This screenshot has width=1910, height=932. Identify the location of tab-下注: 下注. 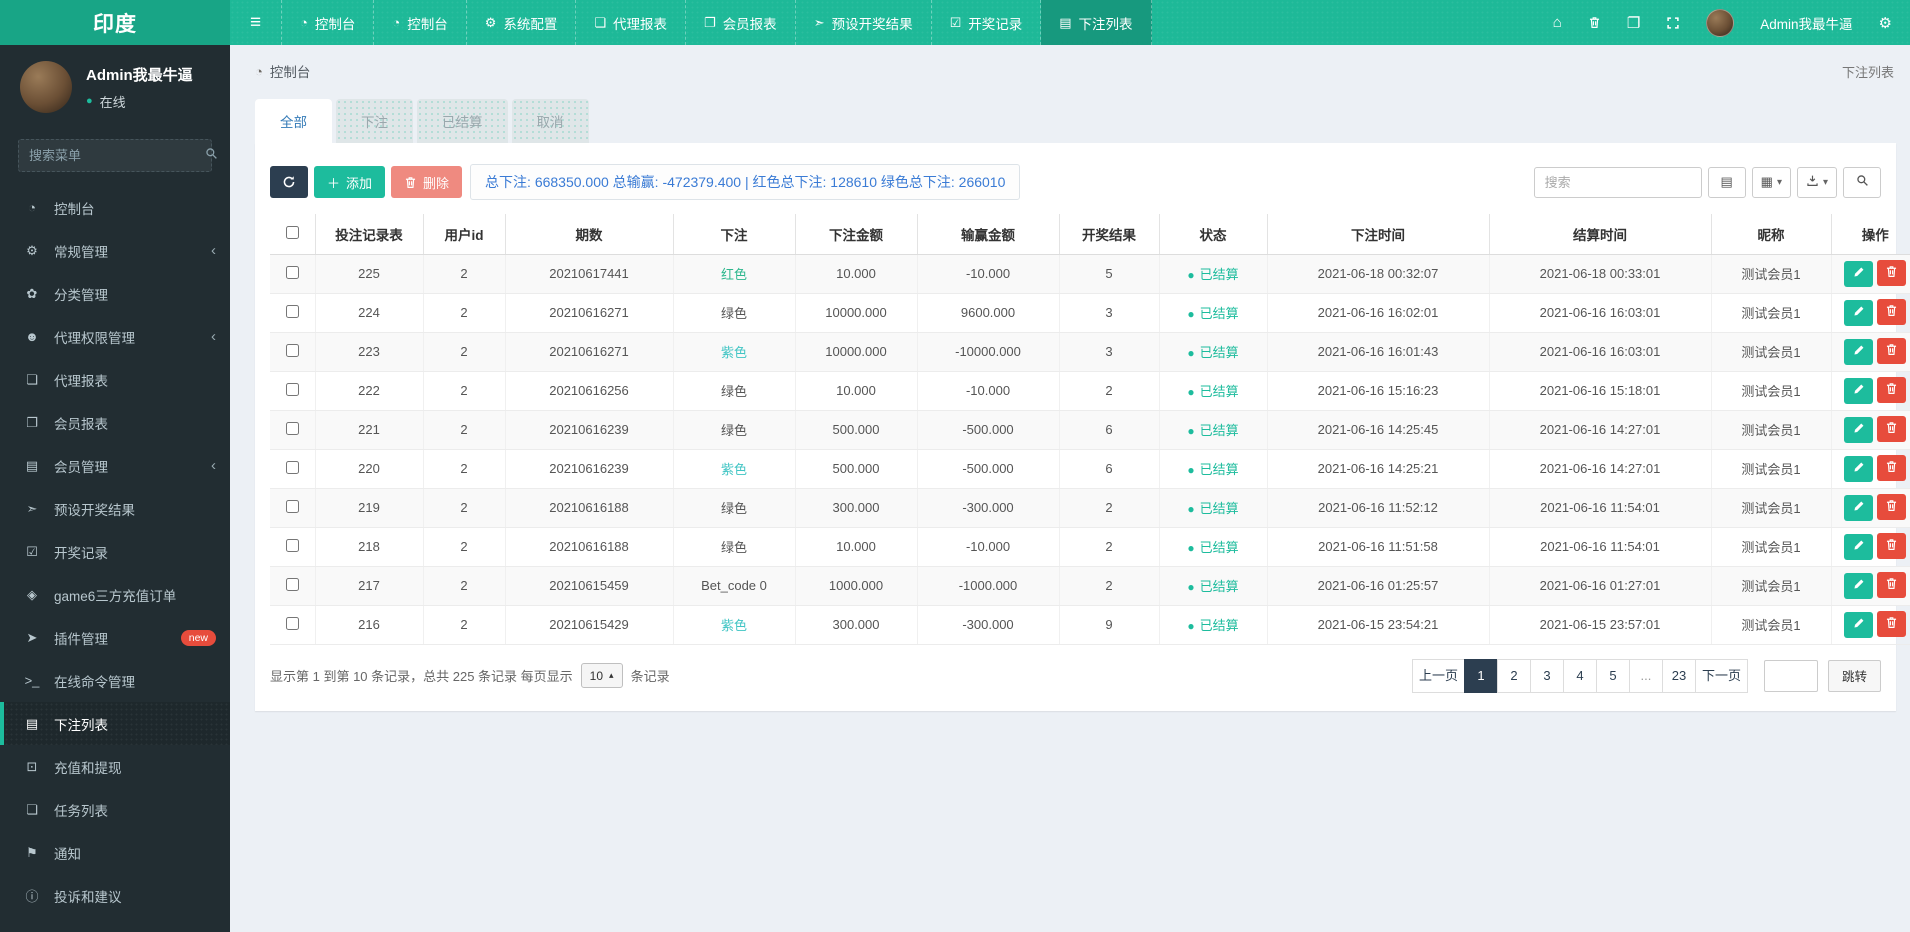
(374, 121).